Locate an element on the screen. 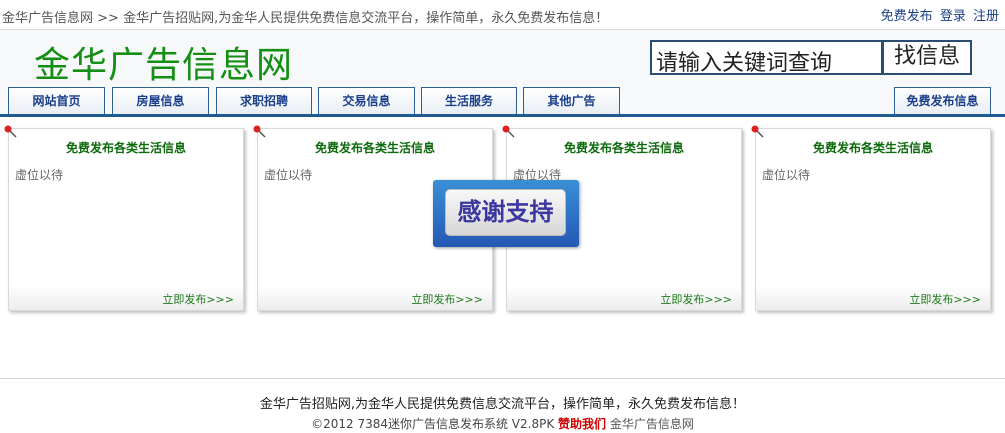 The image size is (1005, 433). nav-life-services: 生活服务 is located at coordinates (469, 100).